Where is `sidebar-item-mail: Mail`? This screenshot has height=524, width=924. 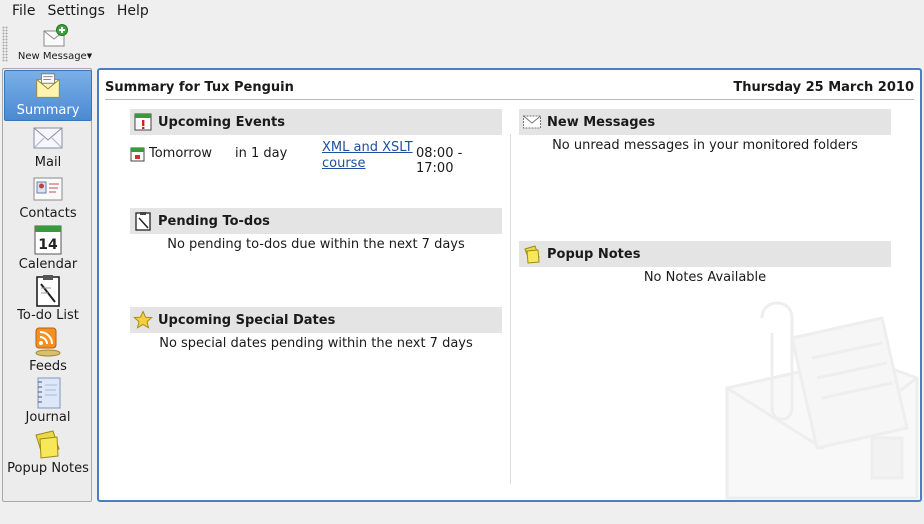
sidebar-item-mail: Mail is located at coordinates (48, 146).